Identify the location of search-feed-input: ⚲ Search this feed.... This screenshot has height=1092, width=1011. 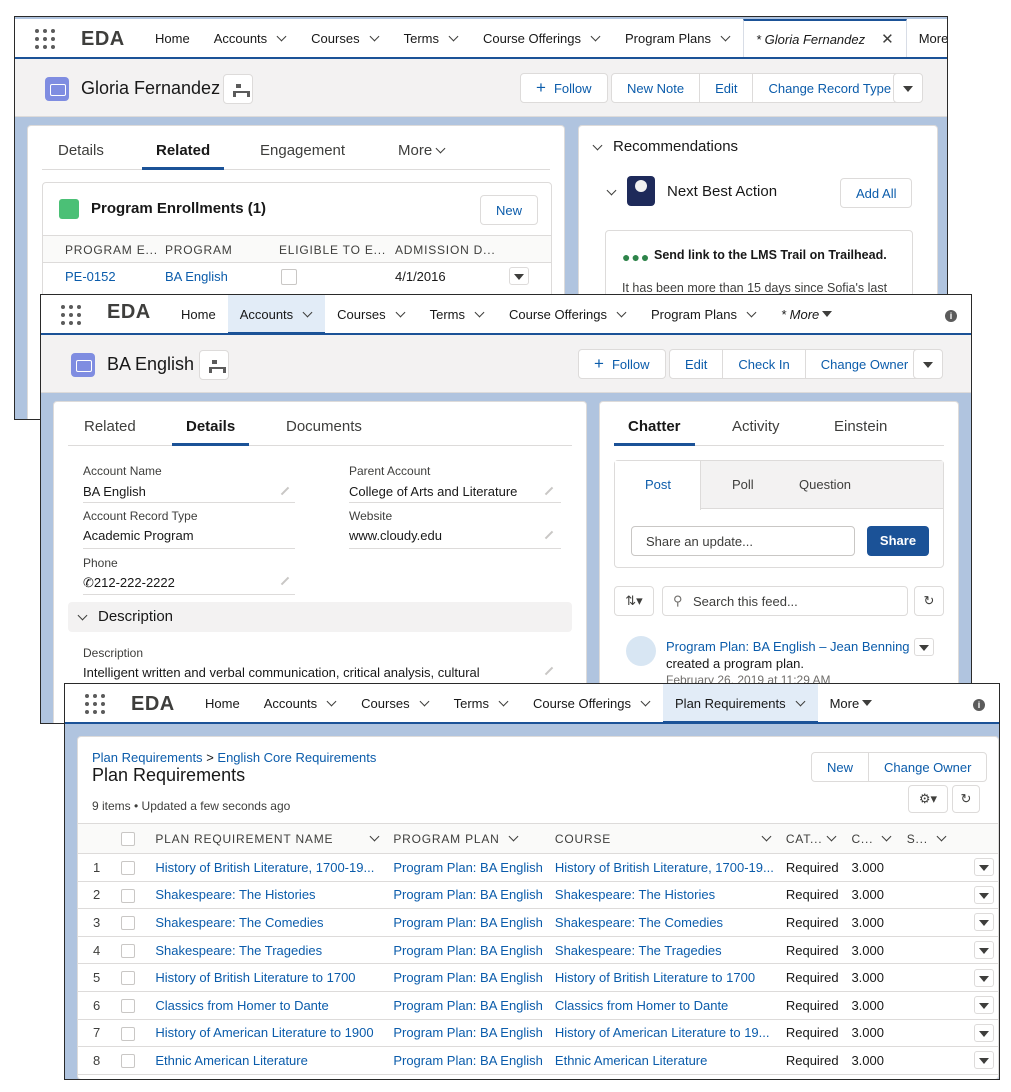
(785, 601).